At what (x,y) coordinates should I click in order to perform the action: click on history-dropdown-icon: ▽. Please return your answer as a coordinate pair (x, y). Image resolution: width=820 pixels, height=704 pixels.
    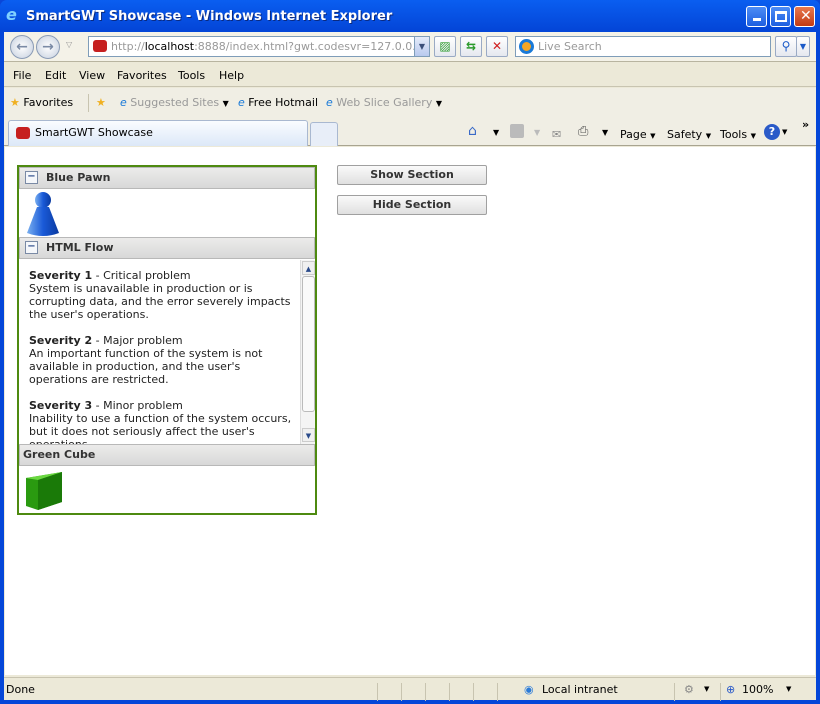
    Looking at the image, I should click on (69, 44).